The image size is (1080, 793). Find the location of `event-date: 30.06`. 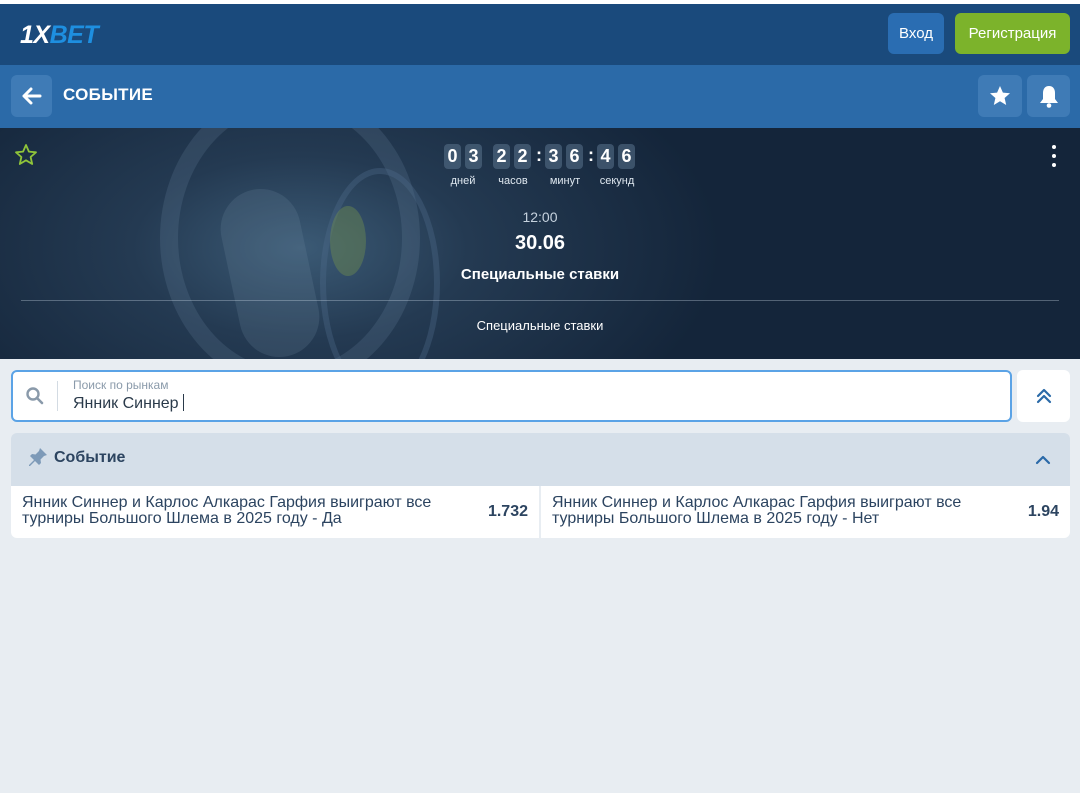

event-date: 30.06 is located at coordinates (540, 243).